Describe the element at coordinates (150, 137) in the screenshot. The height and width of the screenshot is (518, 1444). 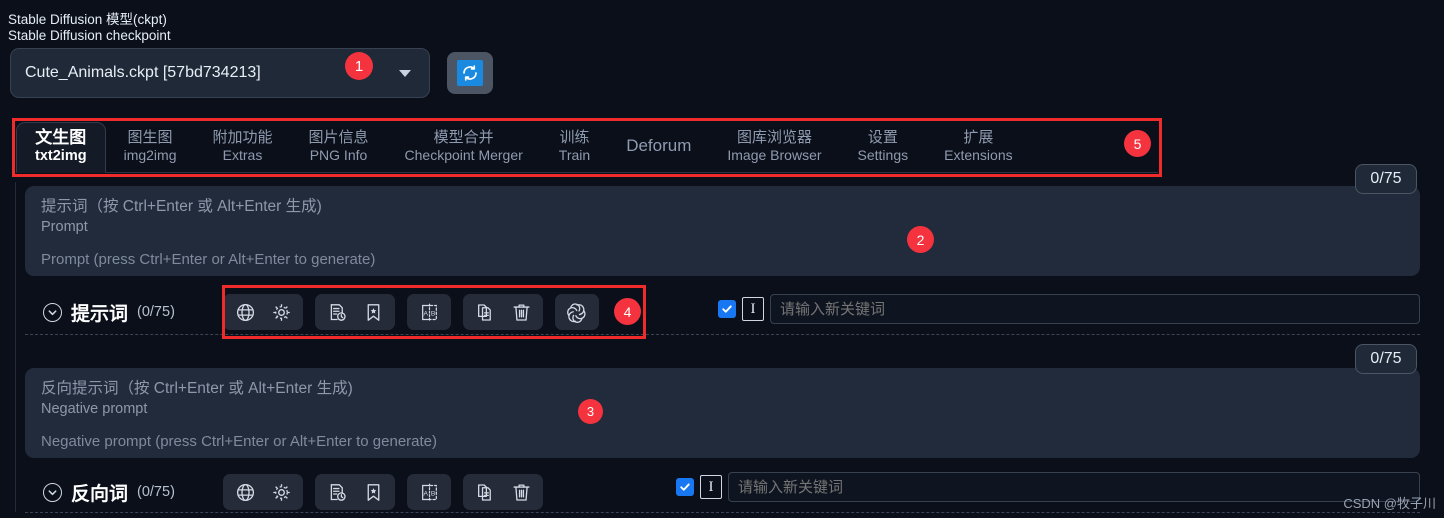
I see `tab-label-cn: 图生图` at that location.